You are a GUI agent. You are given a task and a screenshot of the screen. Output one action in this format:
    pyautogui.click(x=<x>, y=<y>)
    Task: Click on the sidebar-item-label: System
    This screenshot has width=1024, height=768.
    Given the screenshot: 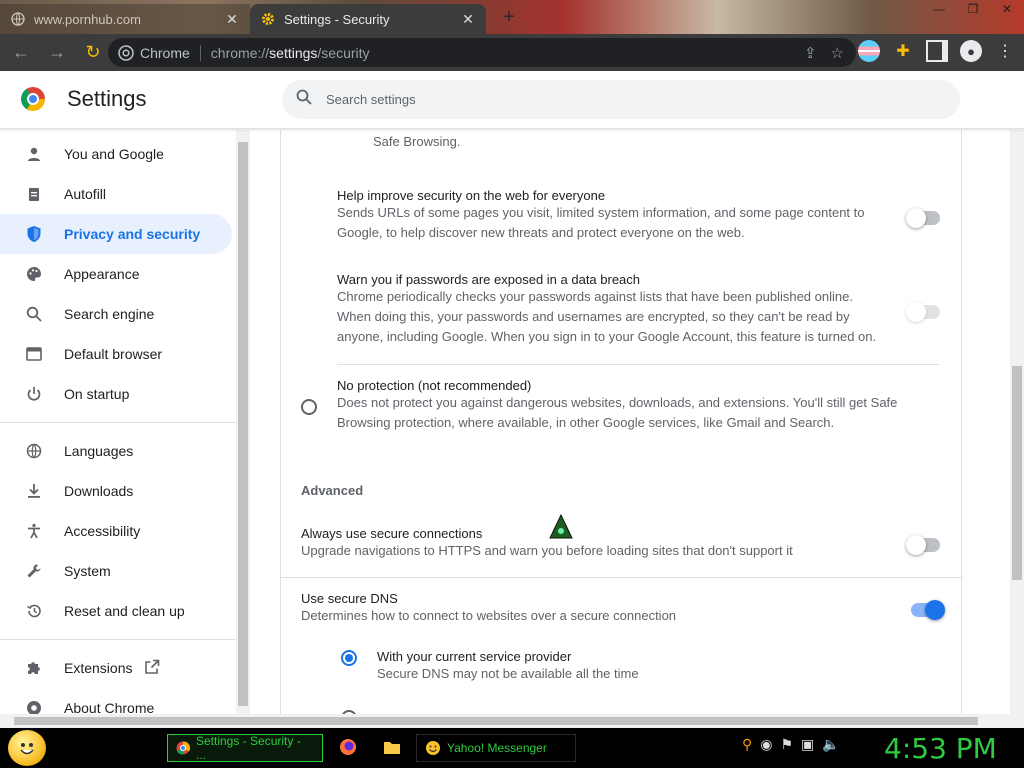 What is the action you would take?
    pyautogui.click(x=87, y=571)
    